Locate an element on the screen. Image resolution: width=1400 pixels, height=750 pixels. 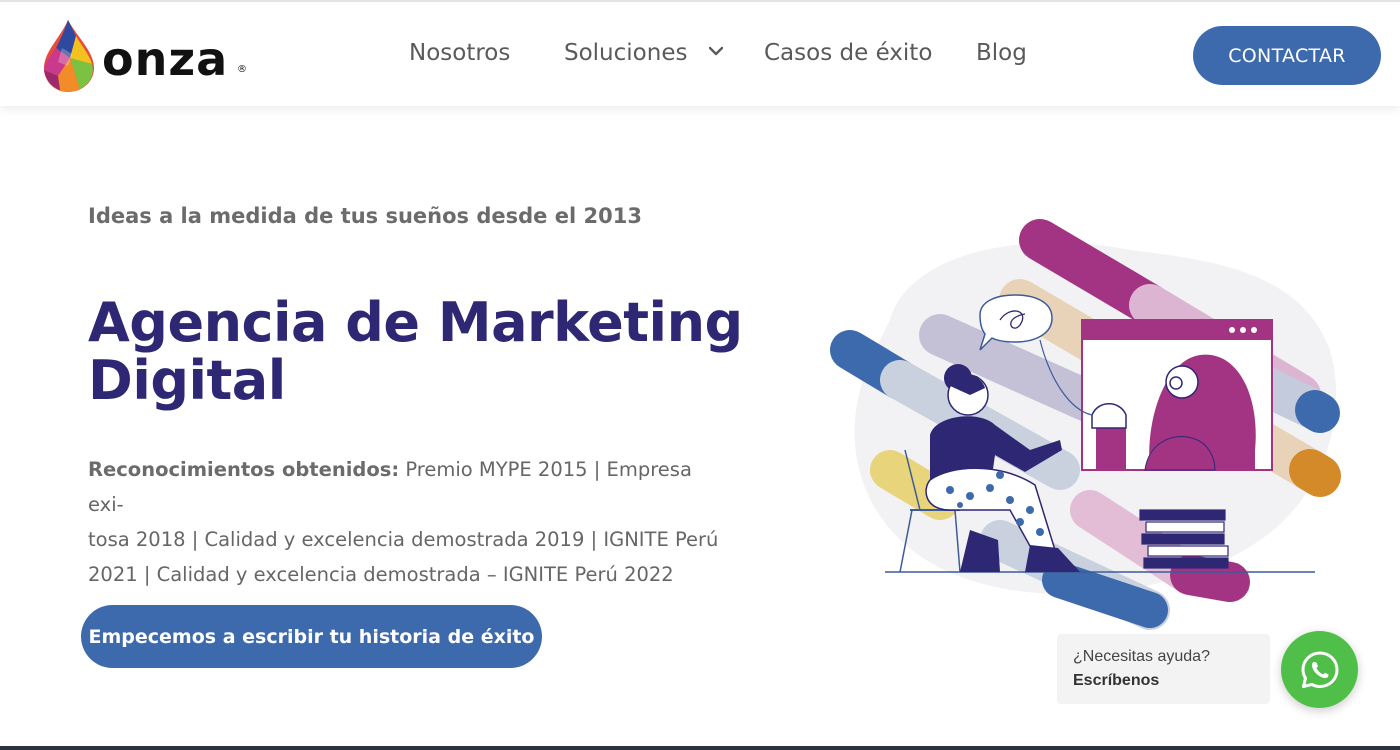
bottom-edge is located at coordinates (700, 748).